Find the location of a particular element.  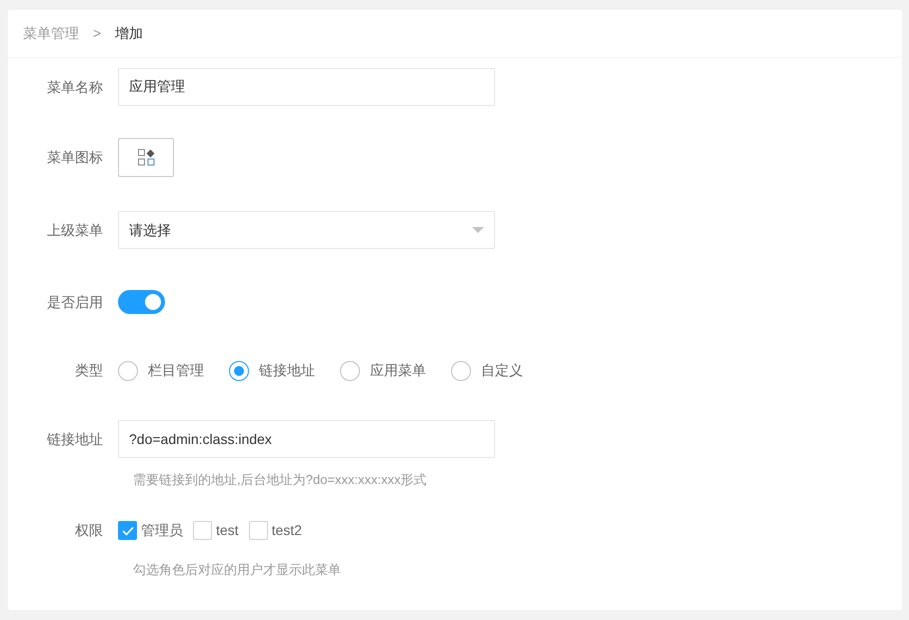

check-icon is located at coordinates (128, 531).